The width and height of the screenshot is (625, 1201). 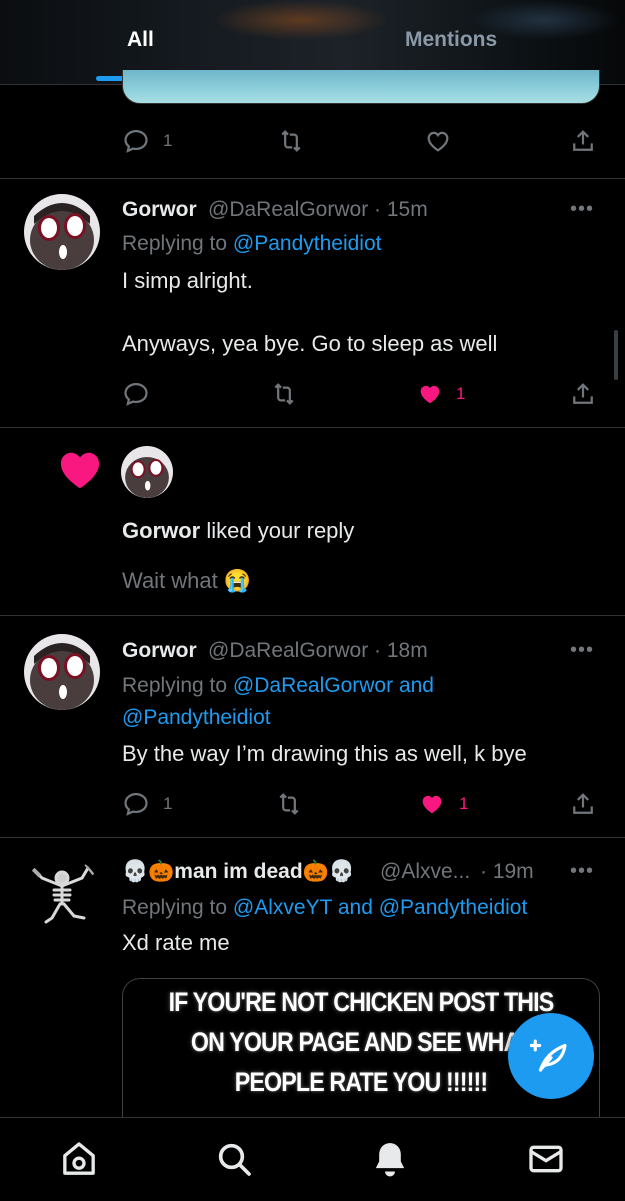 What do you see at coordinates (390, 1159) in the screenshot?
I see `bell-icon` at bounding box center [390, 1159].